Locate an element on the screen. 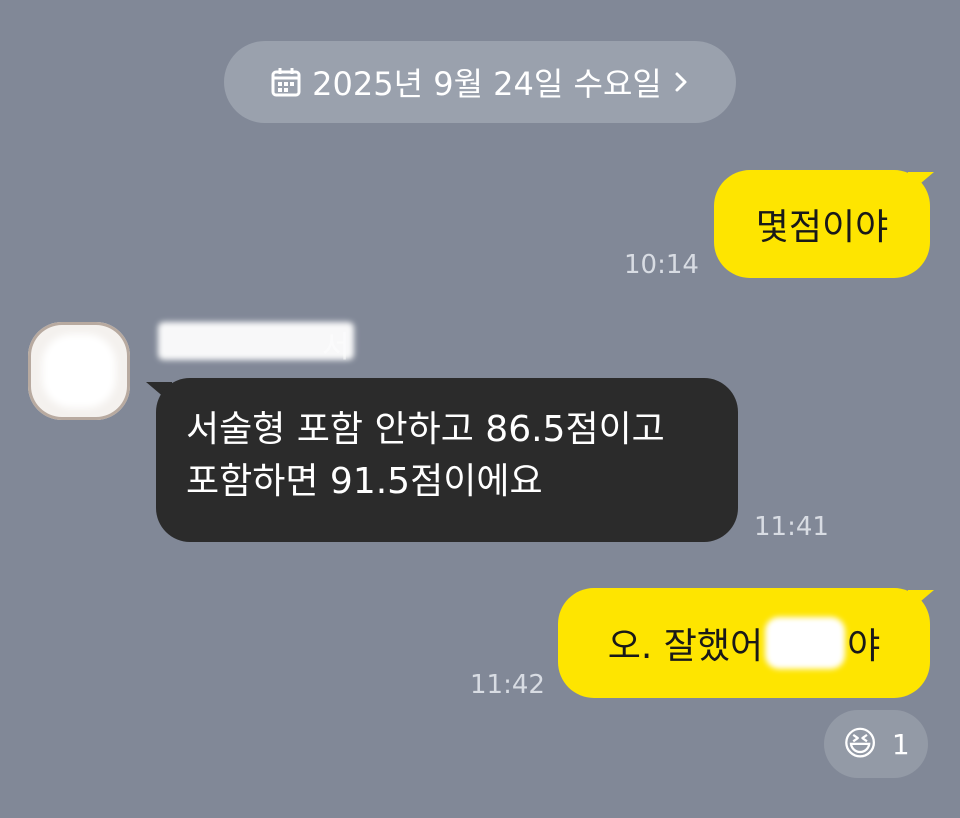 The height and width of the screenshot is (818, 960). sender-name: 서 is located at coordinates (336, 347).